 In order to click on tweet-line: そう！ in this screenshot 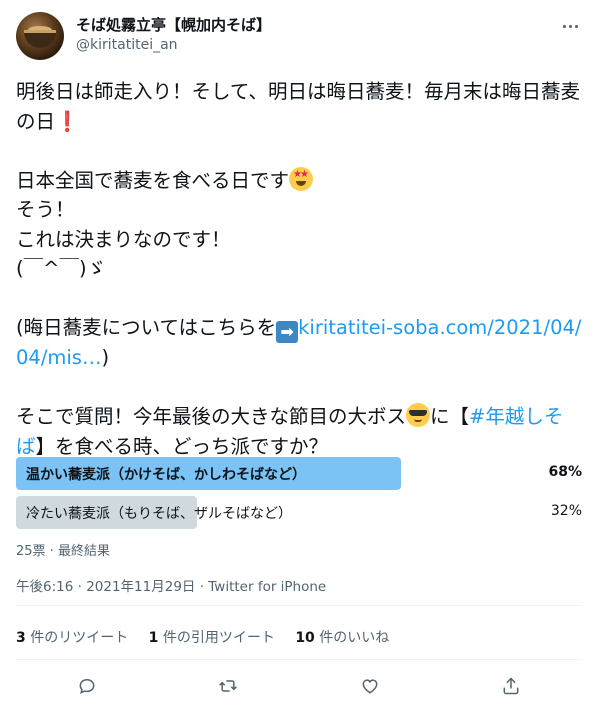, I will do `click(45, 209)`.